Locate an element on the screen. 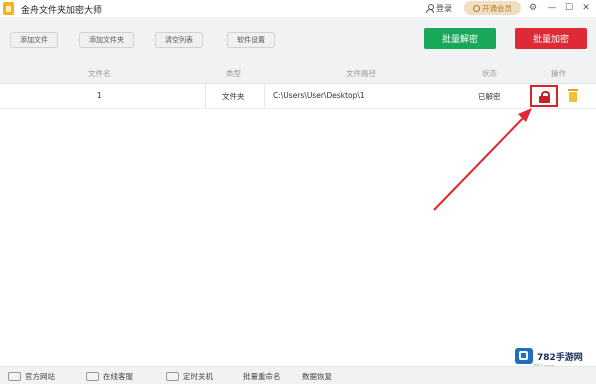 This screenshot has height=384, width=596. official-website-link: 官方网站 is located at coordinates (31, 376).